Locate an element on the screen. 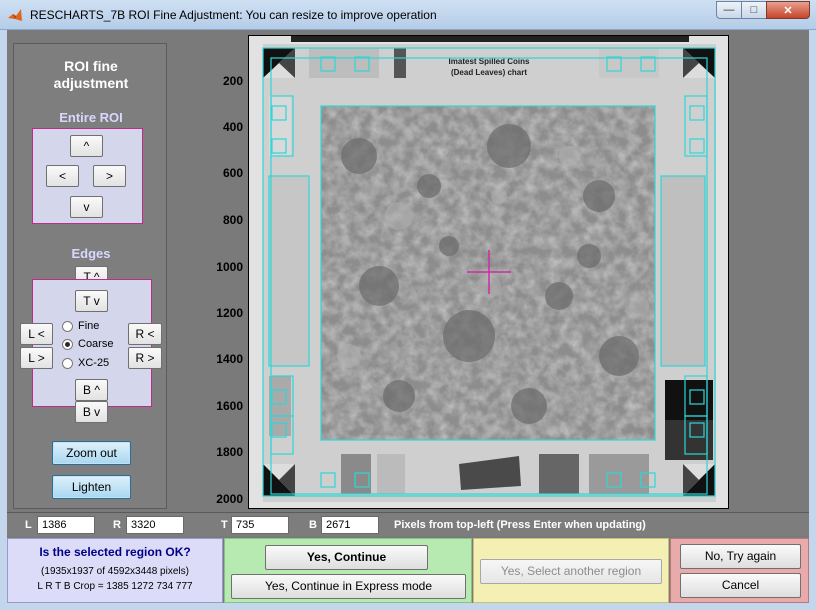  left-left-button: L < is located at coordinates (36, 334).